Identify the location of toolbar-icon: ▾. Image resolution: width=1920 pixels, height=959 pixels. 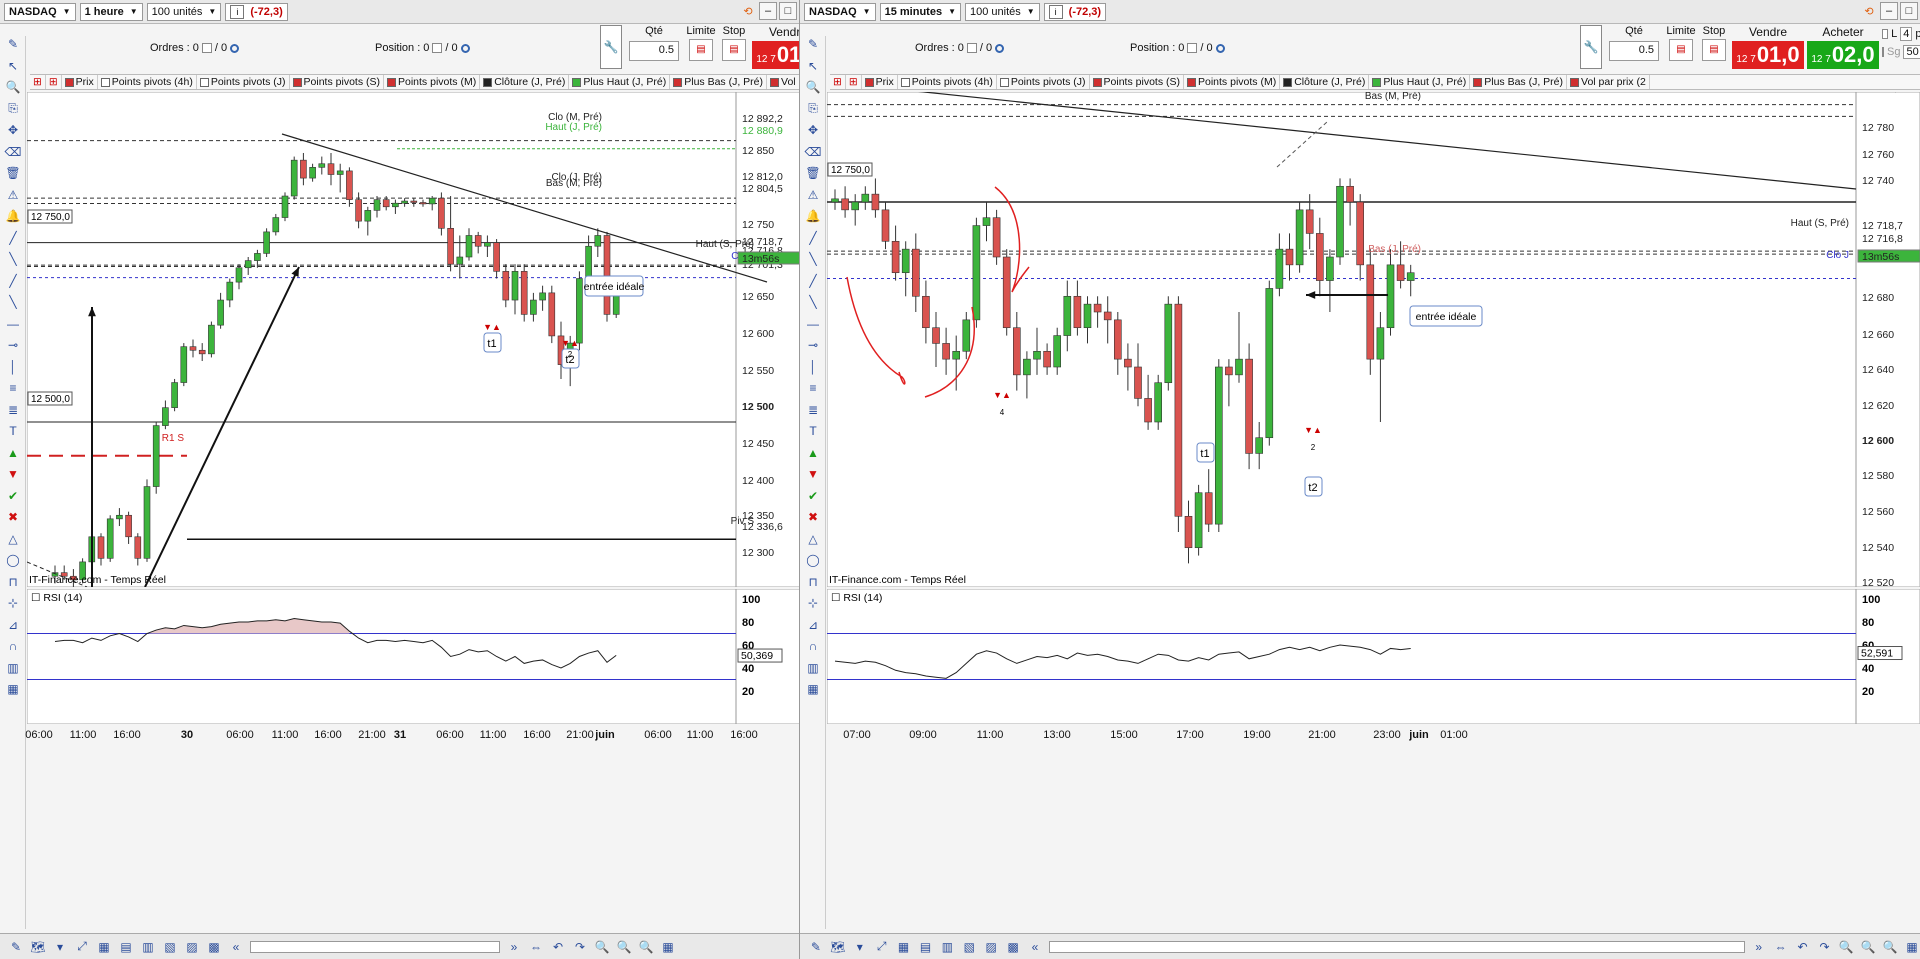
(60, 947).